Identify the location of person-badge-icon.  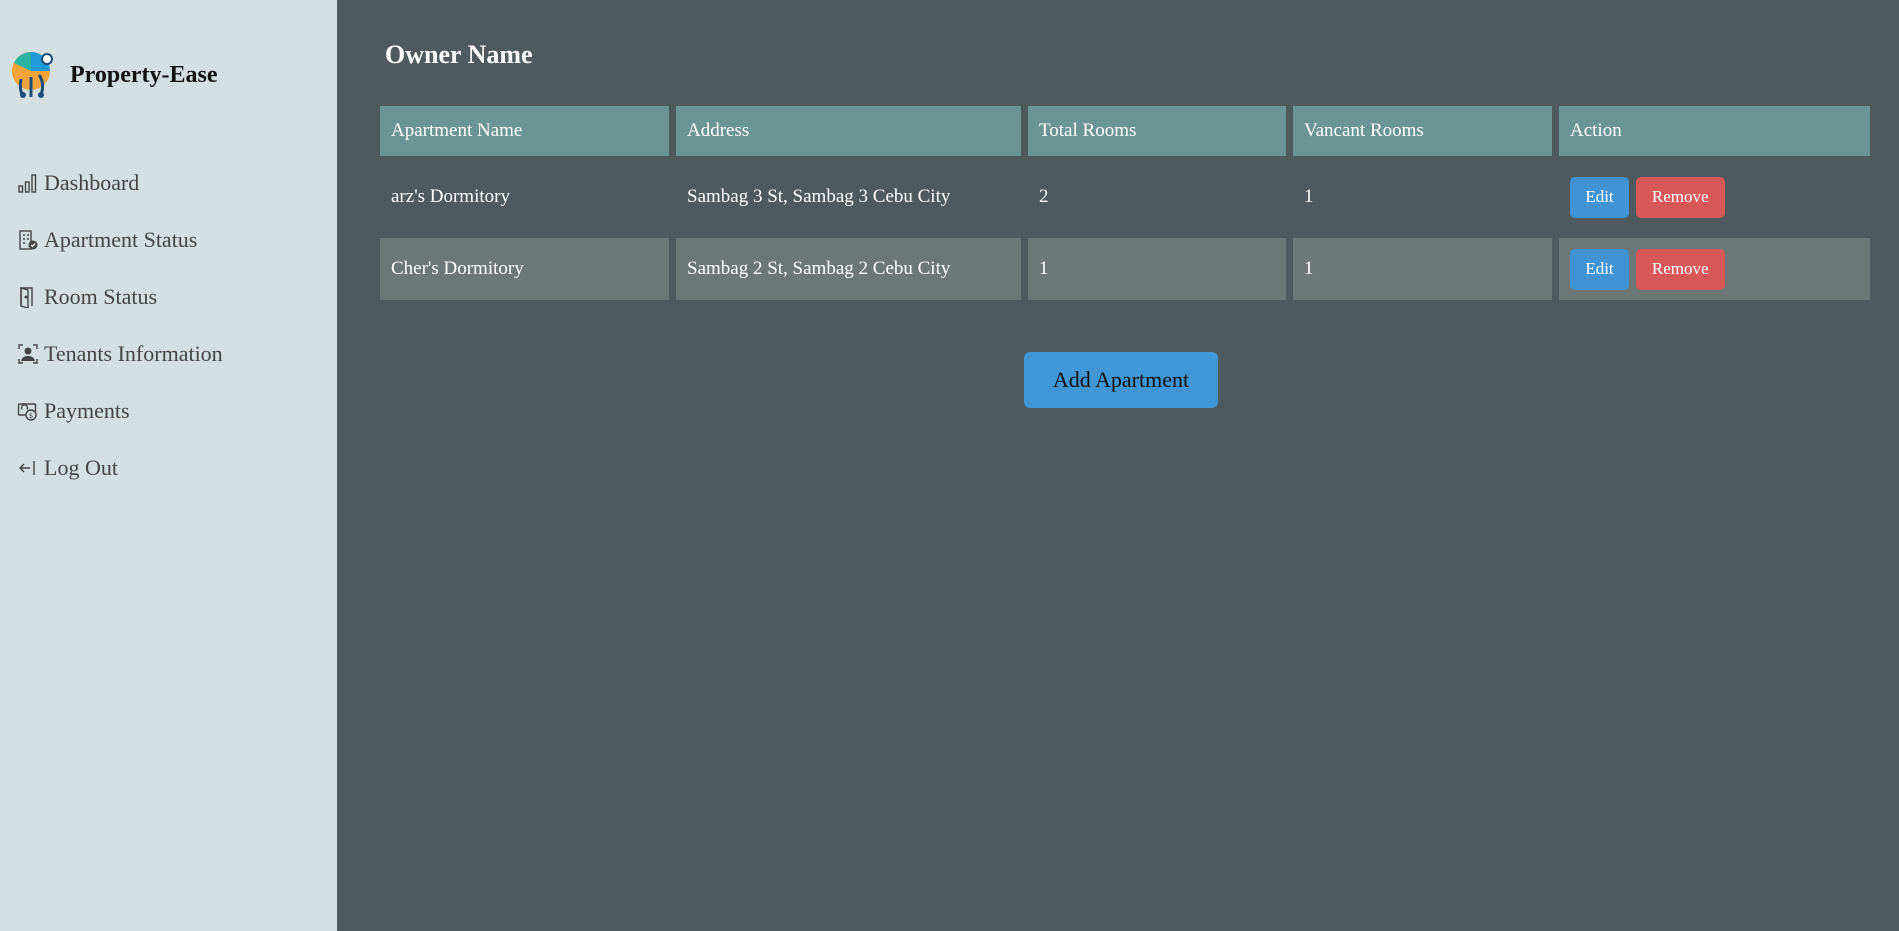
(28, 354).